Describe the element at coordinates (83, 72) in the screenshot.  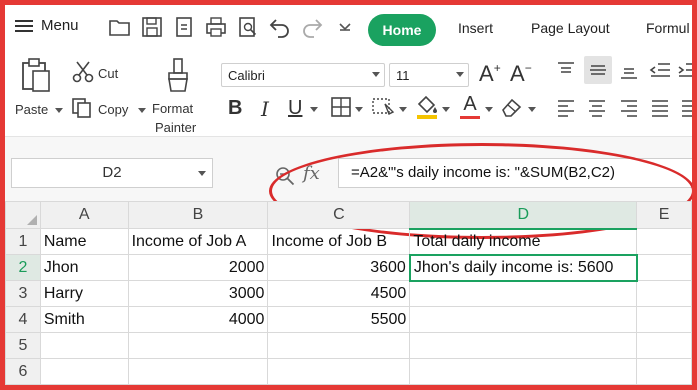
I see `scissors-icon` at that location.